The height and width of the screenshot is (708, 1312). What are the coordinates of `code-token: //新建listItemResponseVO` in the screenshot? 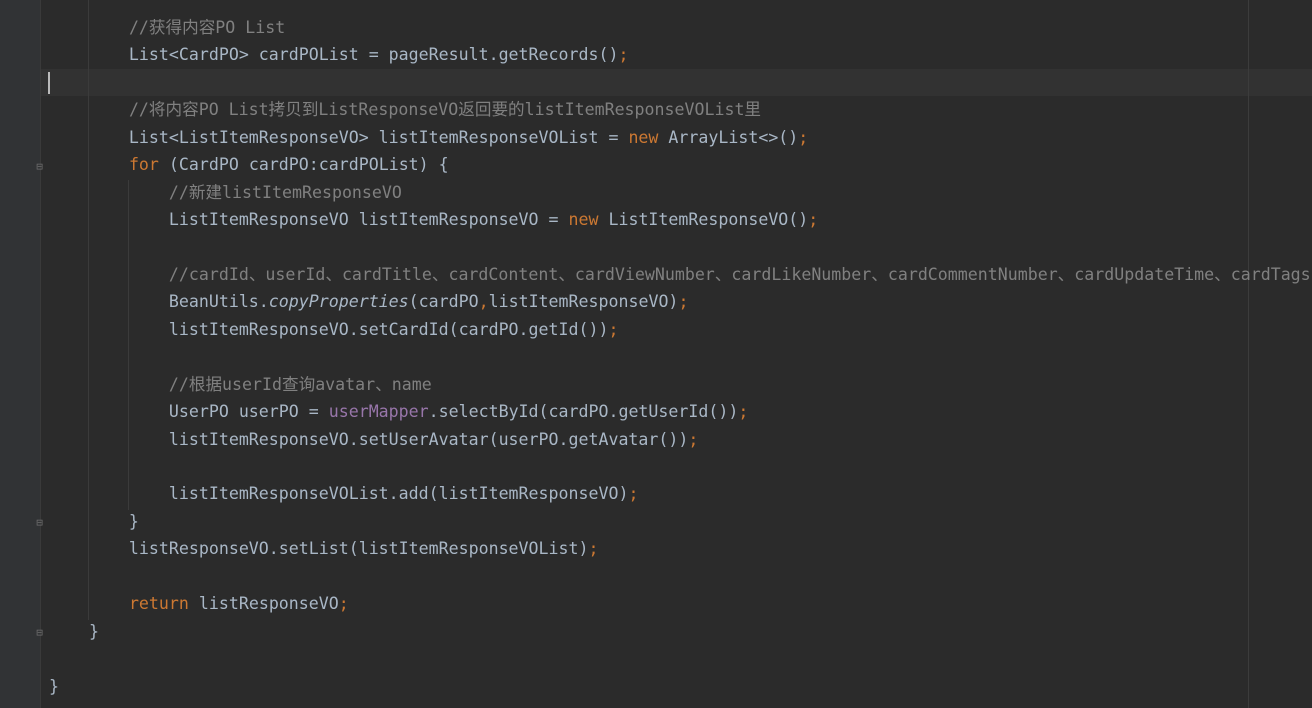 It's located at (285, 192).